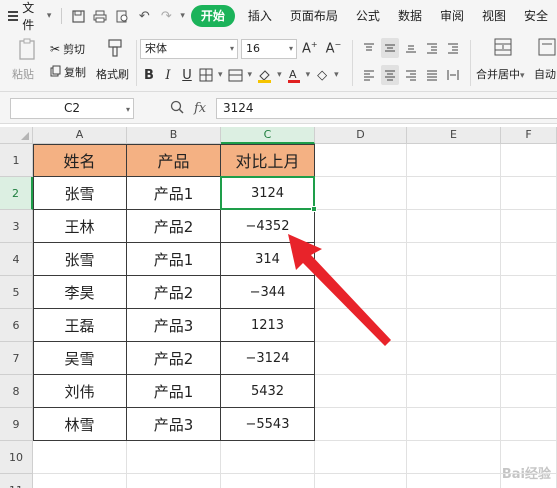  I want to click on indent-decrease-icon, so click(432, 48).